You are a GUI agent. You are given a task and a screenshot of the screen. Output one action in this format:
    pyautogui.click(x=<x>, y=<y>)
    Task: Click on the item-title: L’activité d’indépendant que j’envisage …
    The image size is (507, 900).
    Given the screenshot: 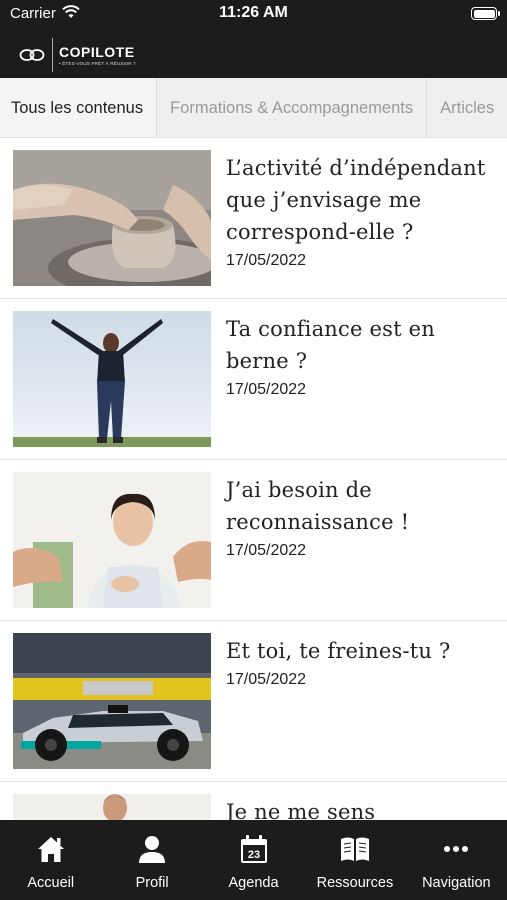 What is the action you would take?
    pyautogui.click(x=356, y=200)
    